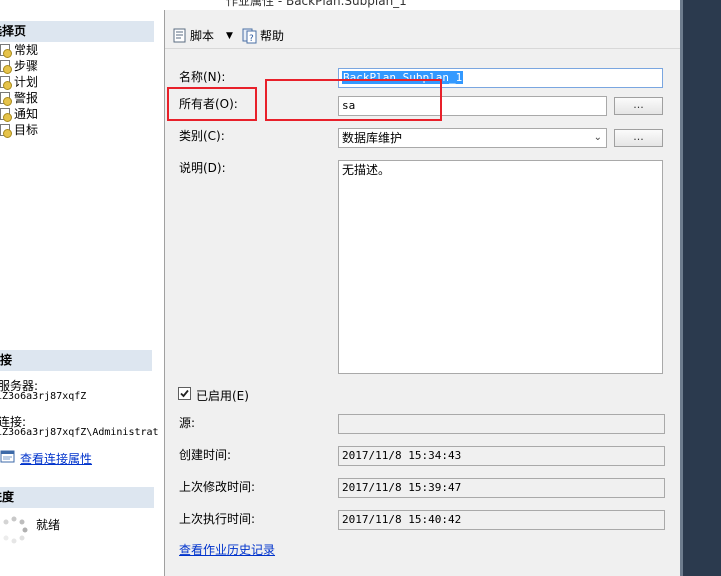  I want to click on script-icon, so click(179, 35).